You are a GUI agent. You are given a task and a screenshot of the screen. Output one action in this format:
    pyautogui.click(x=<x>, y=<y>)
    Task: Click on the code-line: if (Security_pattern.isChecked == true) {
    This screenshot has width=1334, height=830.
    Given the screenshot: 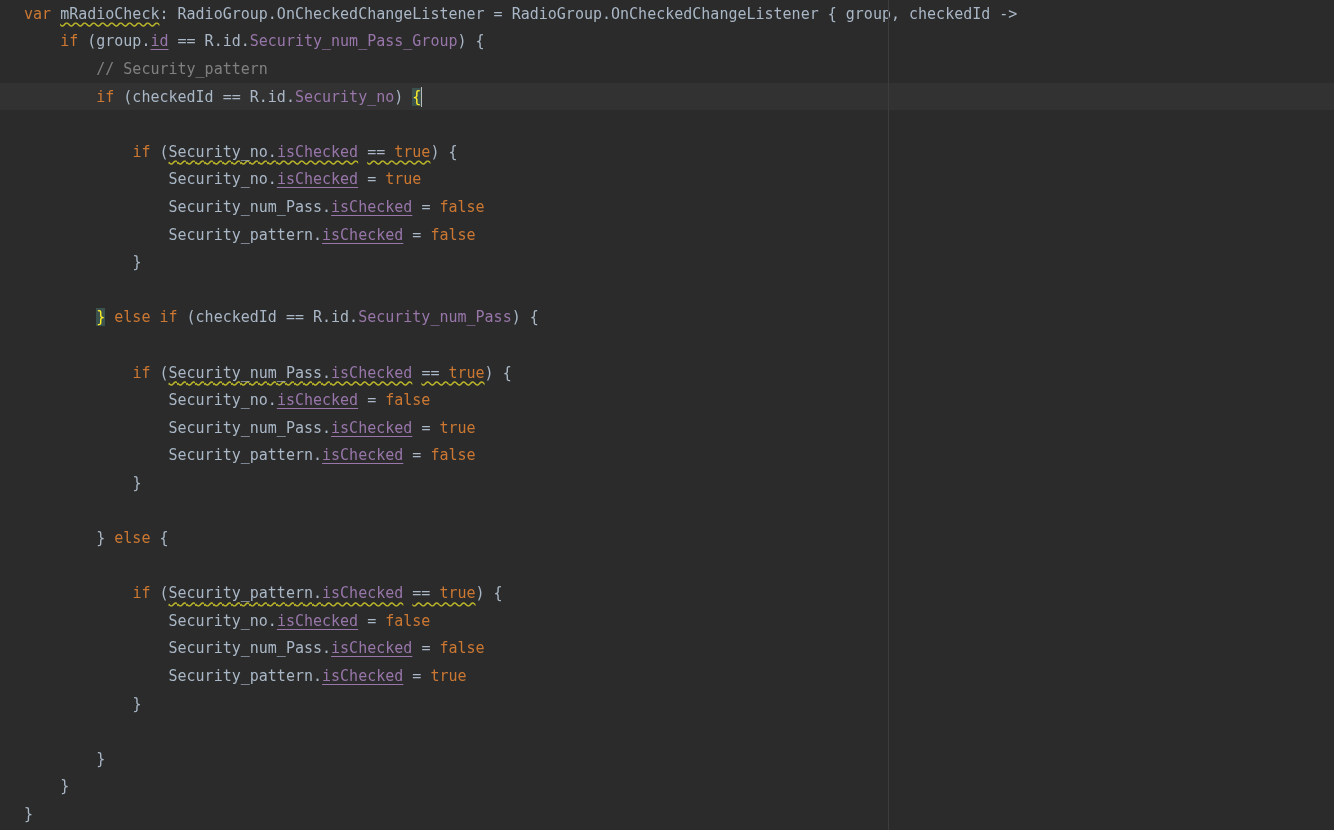 What is the action you would take?
    pyautogui.click(x=317, y=593)
    